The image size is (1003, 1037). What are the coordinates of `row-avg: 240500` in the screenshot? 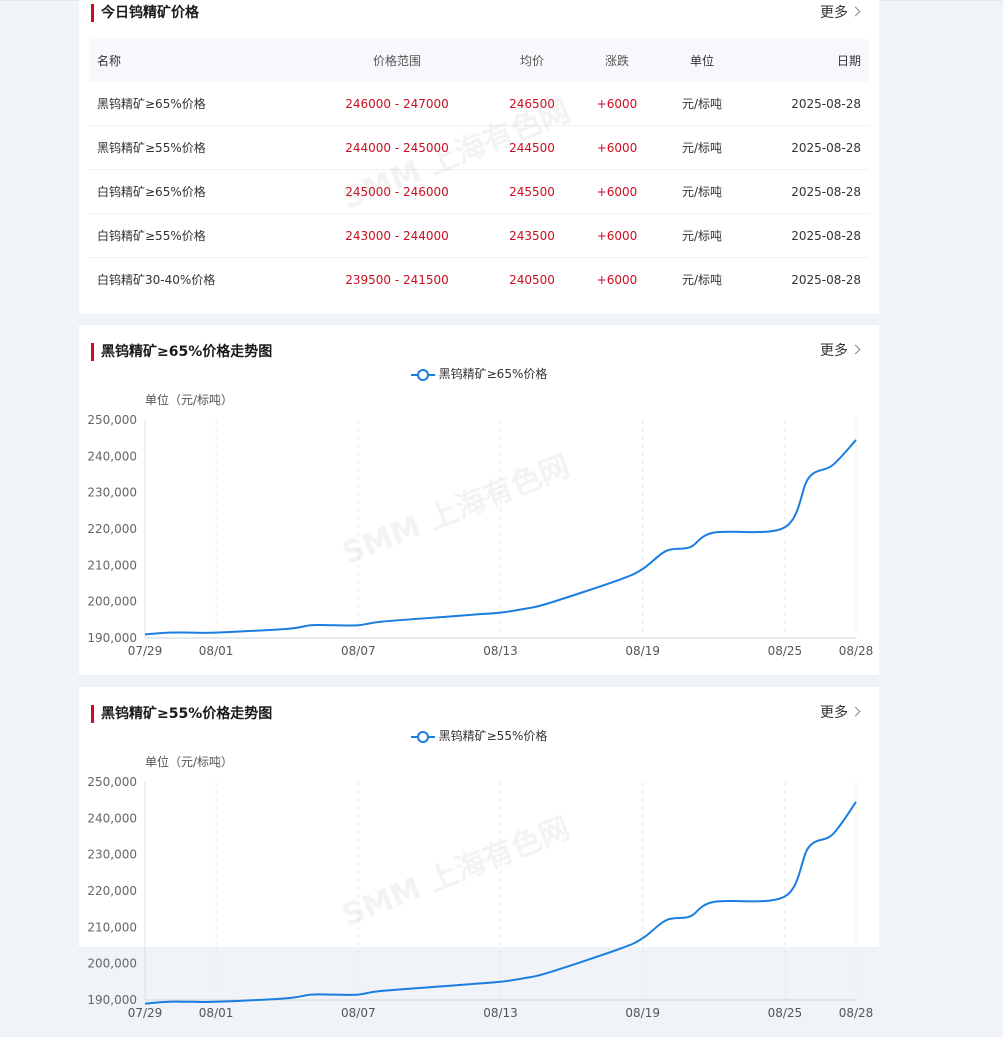 It's located at (532, 279).